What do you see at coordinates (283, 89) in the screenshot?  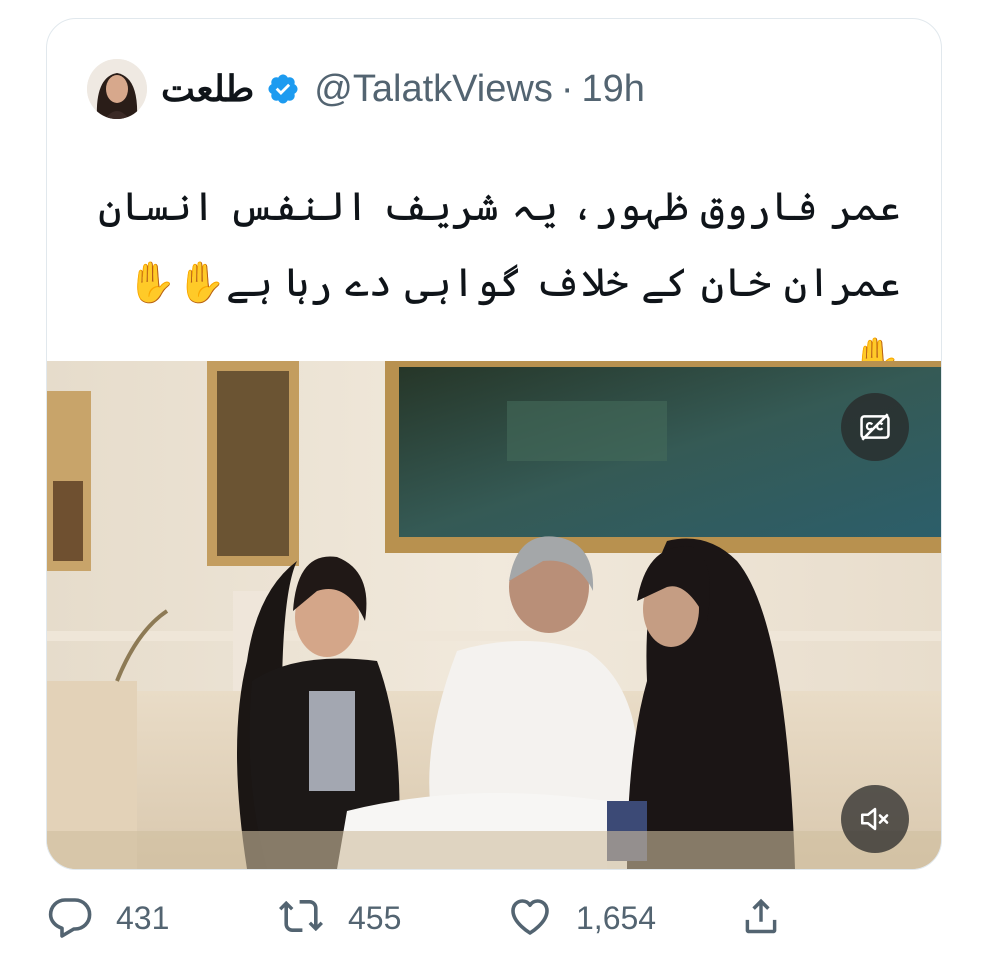 I see `verified-badge-icon` at bounding box center [283, 89].